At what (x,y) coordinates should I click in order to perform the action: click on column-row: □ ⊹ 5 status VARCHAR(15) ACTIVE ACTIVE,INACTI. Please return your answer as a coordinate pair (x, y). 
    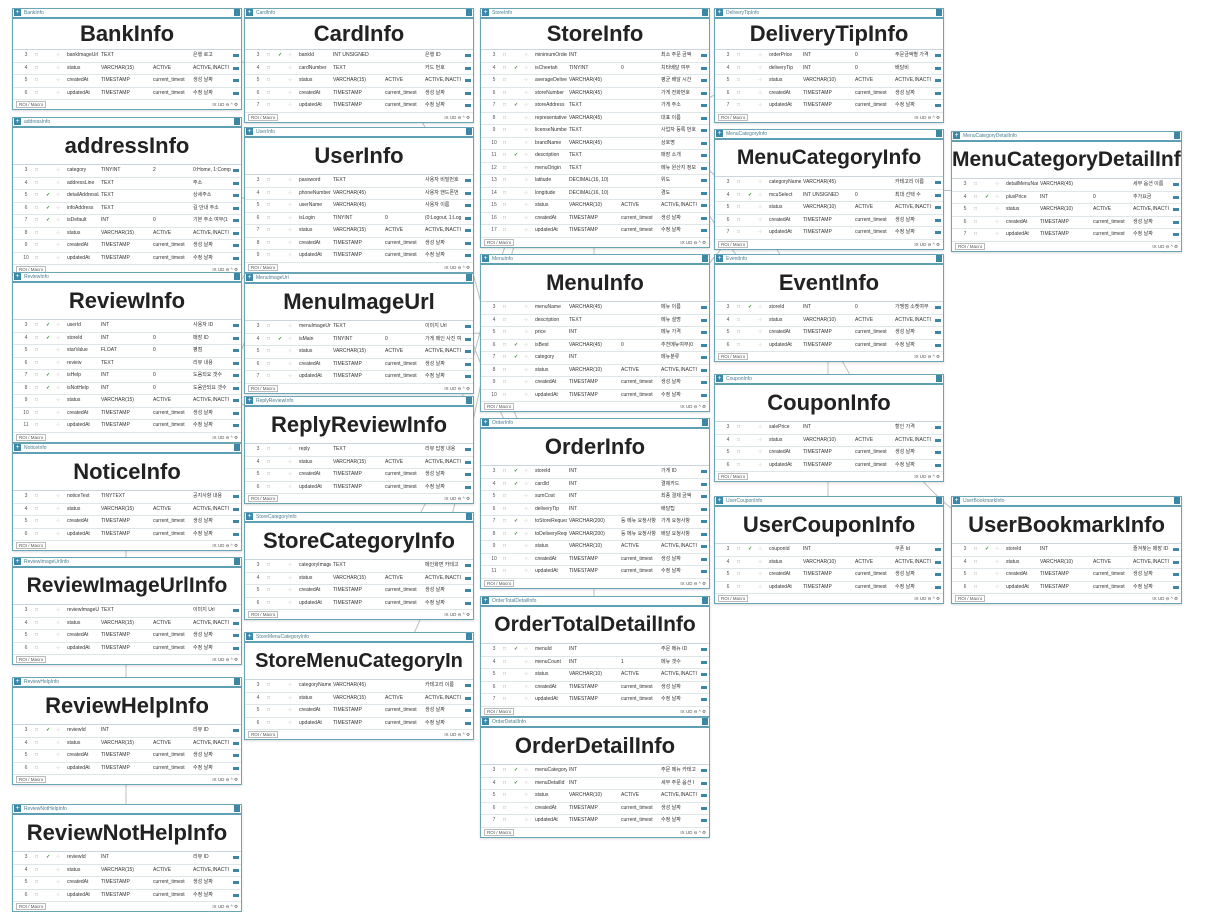
    Looking at the image, I should click on (359, 81).